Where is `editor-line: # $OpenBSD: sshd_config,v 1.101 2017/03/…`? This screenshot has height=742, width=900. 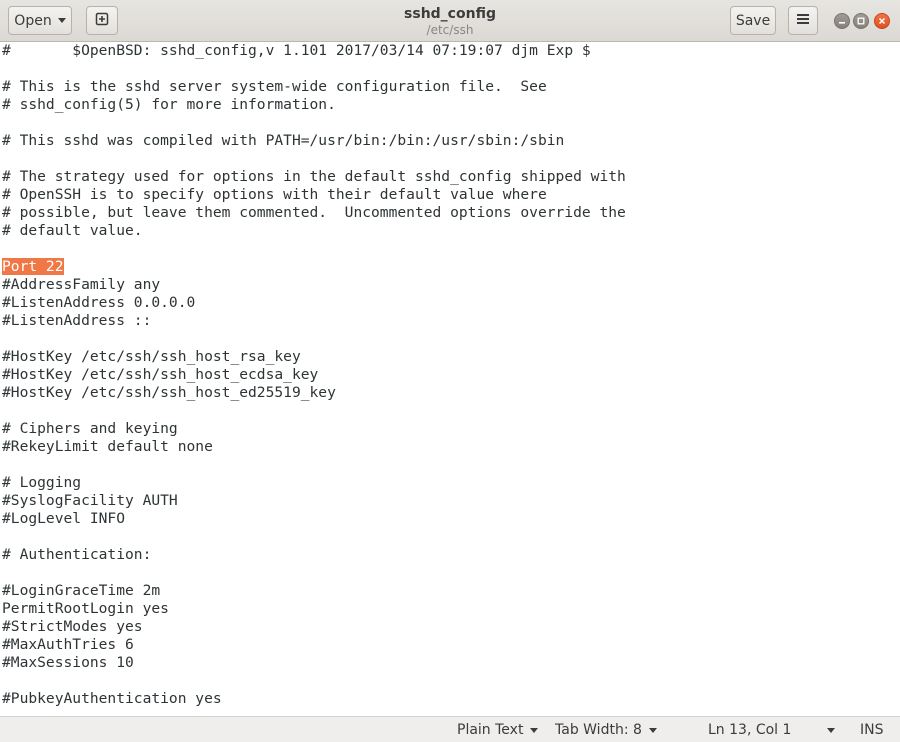 editor-line: # $OpenBSD: sshd_config,v 1.101 2017/03/… is located at coordinates (296, 51).